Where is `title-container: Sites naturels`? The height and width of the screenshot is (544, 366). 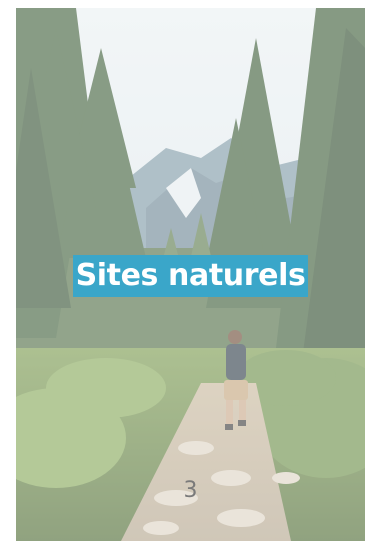
title-container: Sites naturels is located at coordinates (190, 276).